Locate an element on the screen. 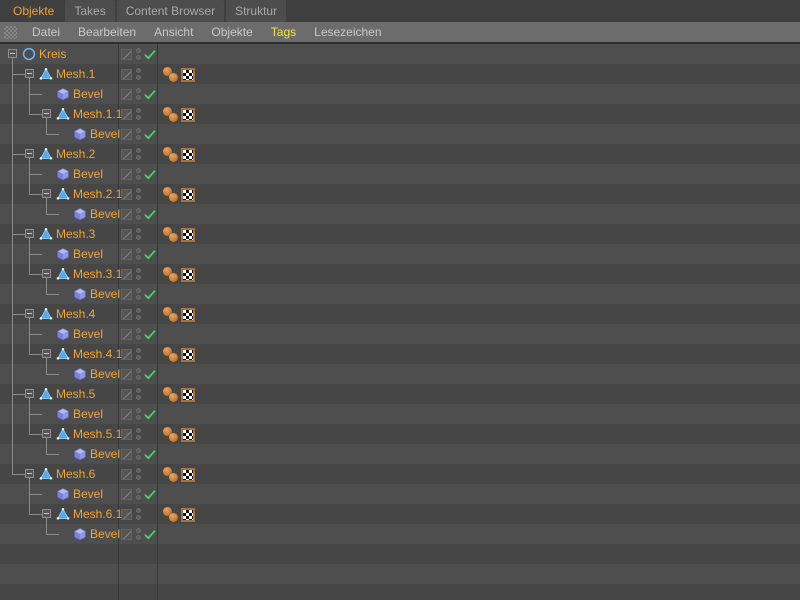 This screenshot has height=600, width=800. tab-struktur: Struktur is located at coordinates (256, 11).